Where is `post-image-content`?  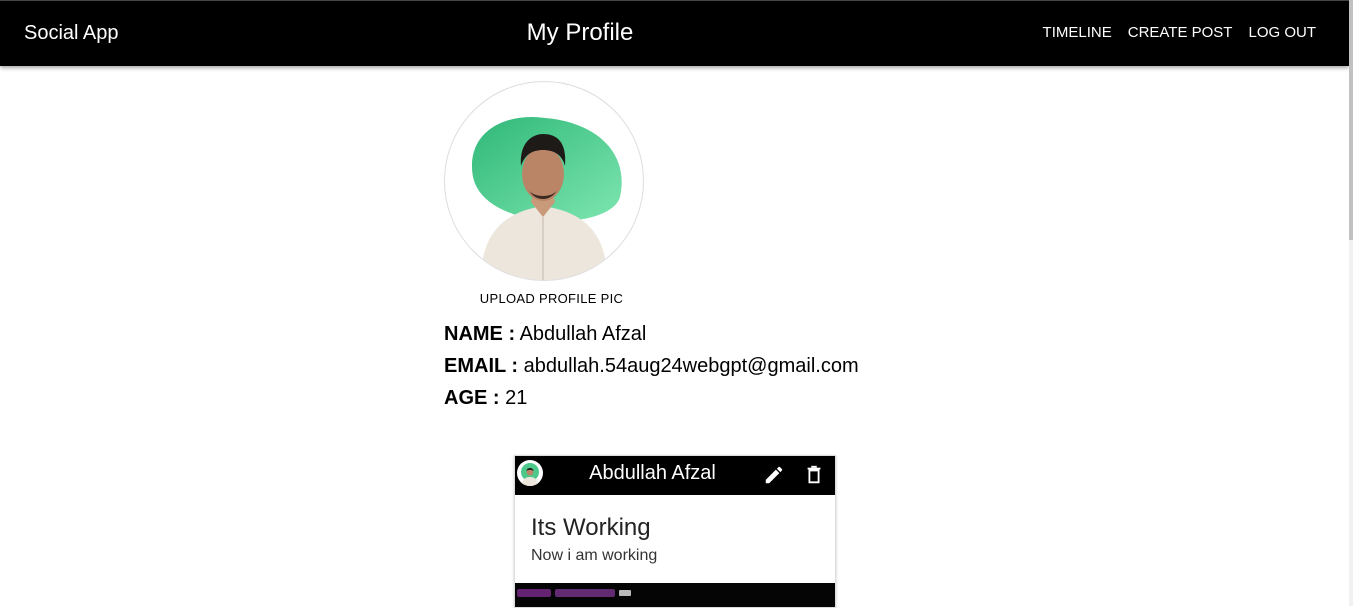
post-image-content is located at coordinates (574, 593).